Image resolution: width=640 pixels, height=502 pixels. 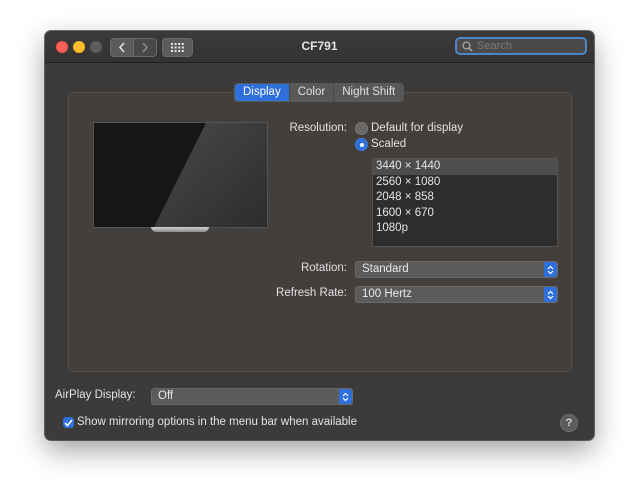 I want to click on rotation-value: Standard, so click(x=385, y=269).